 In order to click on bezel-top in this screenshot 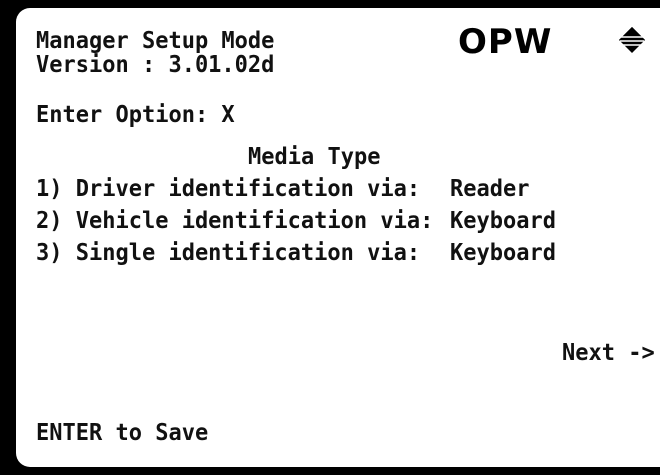, I will do `click(330, 4)`.